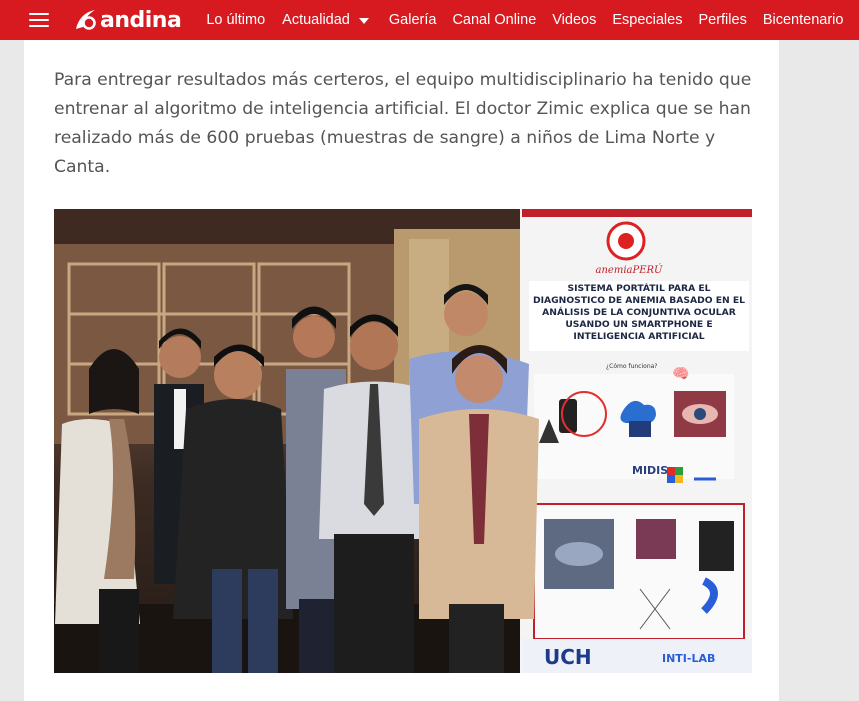 The image size is (859, 701). I want to click on chevron-down-icon, so click(363, 21).